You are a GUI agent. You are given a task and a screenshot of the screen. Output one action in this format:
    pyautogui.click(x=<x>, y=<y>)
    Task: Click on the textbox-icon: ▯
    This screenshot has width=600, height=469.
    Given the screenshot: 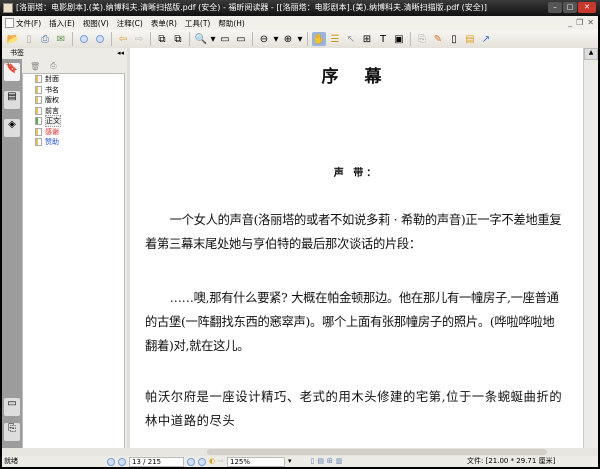 What is the action you would take?
    pyautogui.click(x=454, y=39)
    